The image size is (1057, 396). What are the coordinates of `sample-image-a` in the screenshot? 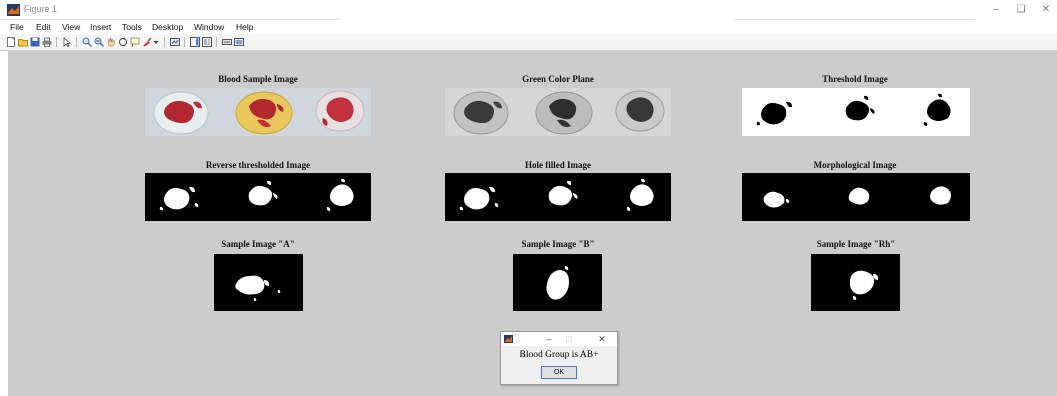 It's located at (258, 282).